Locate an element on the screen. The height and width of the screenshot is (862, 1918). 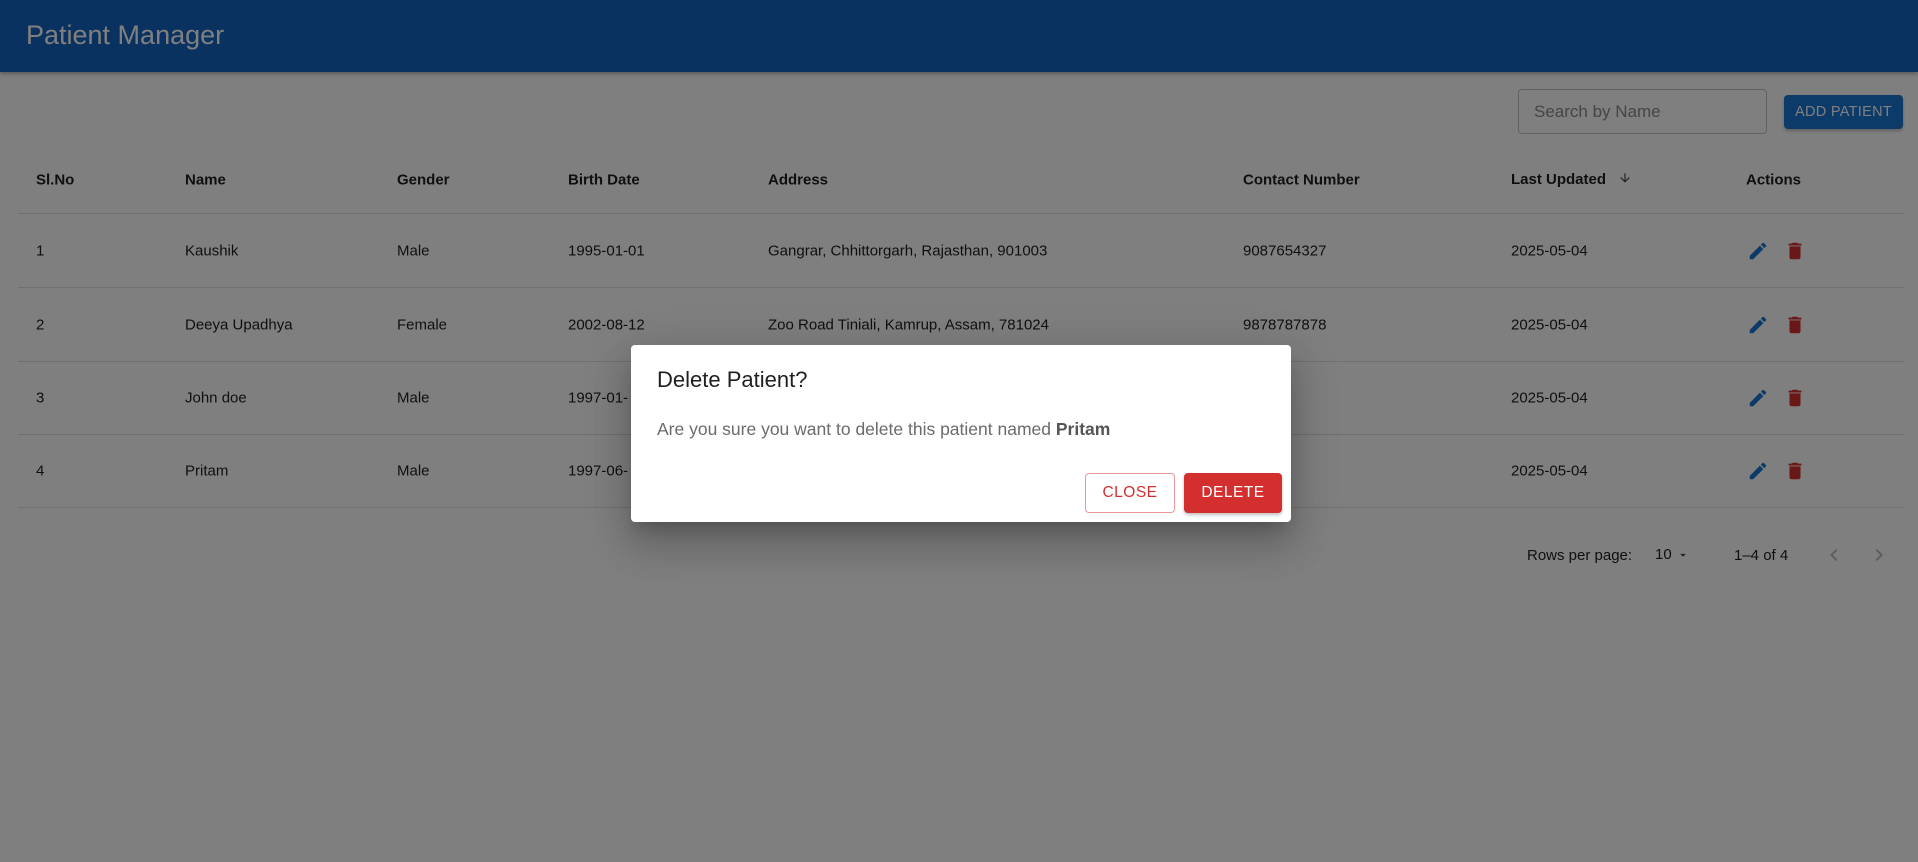
dialog-title: Delete Patient? is located at coordinates (732, 379).